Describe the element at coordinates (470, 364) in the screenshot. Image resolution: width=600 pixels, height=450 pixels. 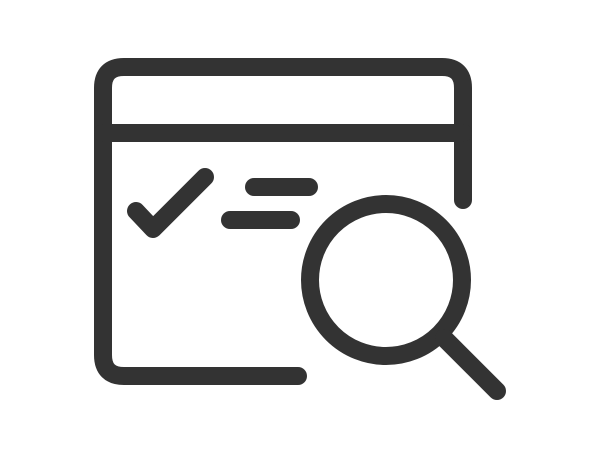
I see `magnifying-glass-handle` at that location.